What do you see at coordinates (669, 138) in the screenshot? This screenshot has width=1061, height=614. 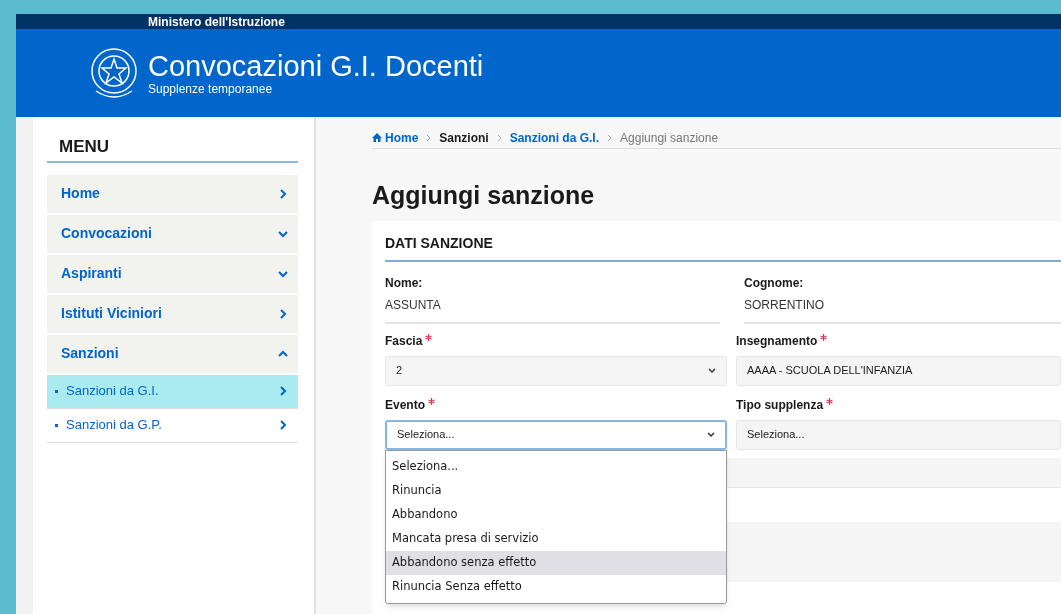 I see `breadcrumb-current: Aggiungi sanzione` at bounding box center [669, 138].